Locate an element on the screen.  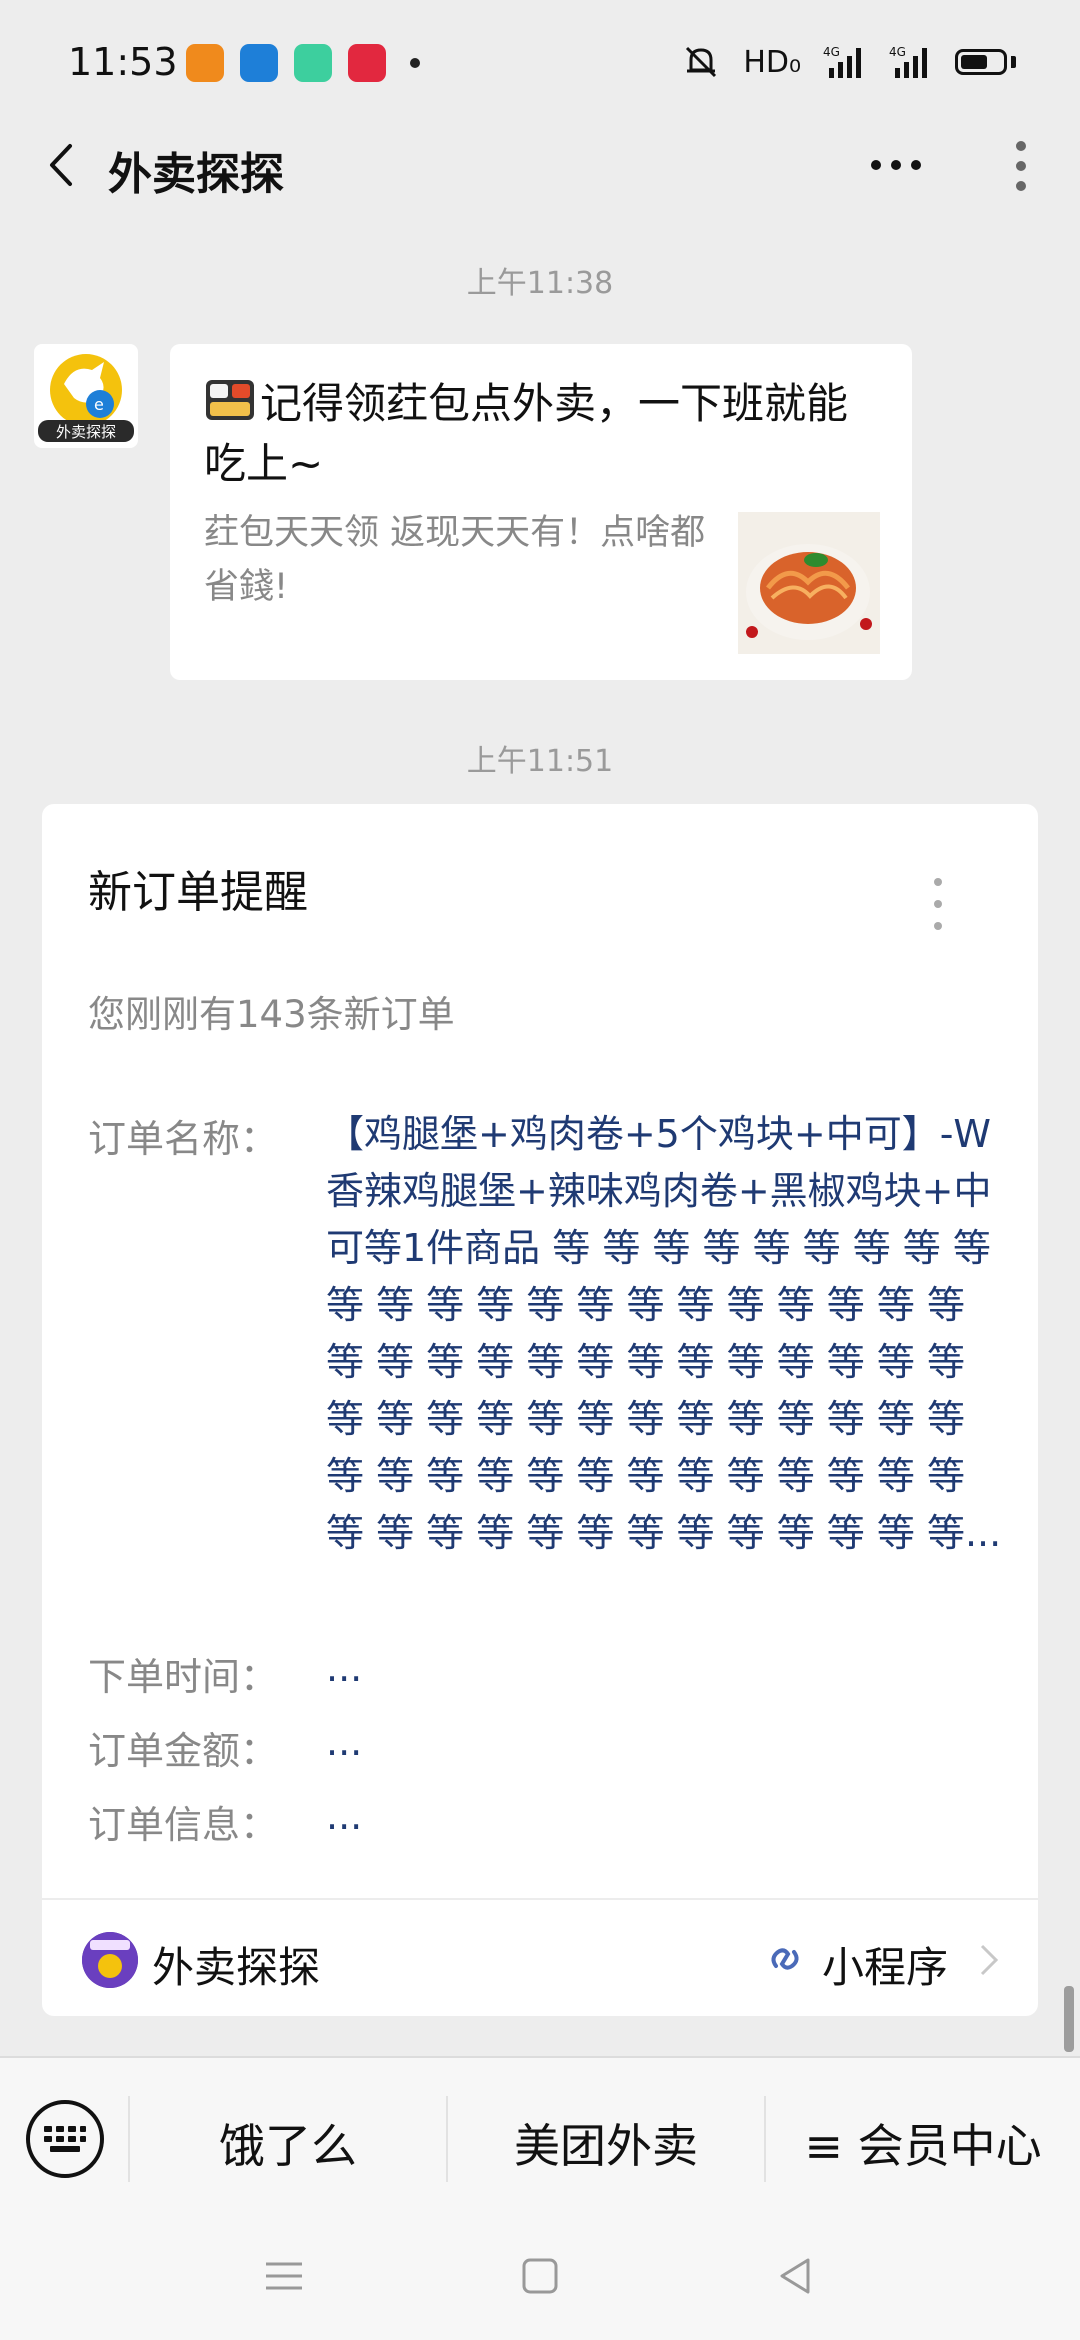
promo-title-row: 记得领荭包点外卖，一下班就能吃上~ is located at coordinates (544, 434).